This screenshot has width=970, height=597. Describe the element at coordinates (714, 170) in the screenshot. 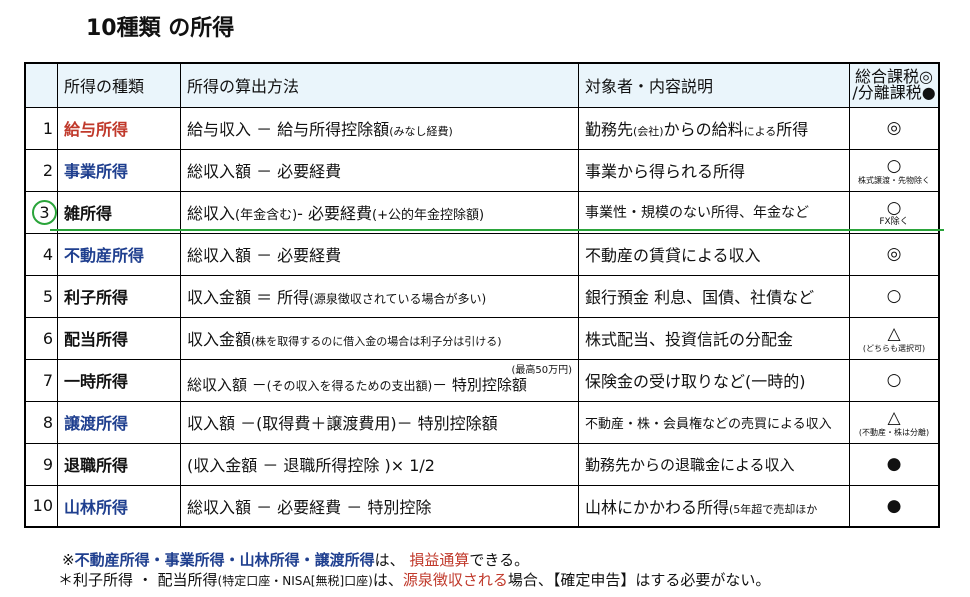

I see `row-desc: 事業から得られる所得` at that location.